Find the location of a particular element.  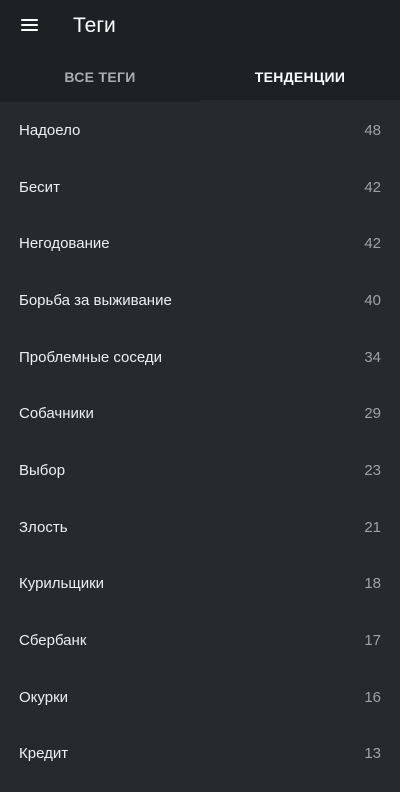

tag-row: Окурки 16 is located at coordinates (200, 697).